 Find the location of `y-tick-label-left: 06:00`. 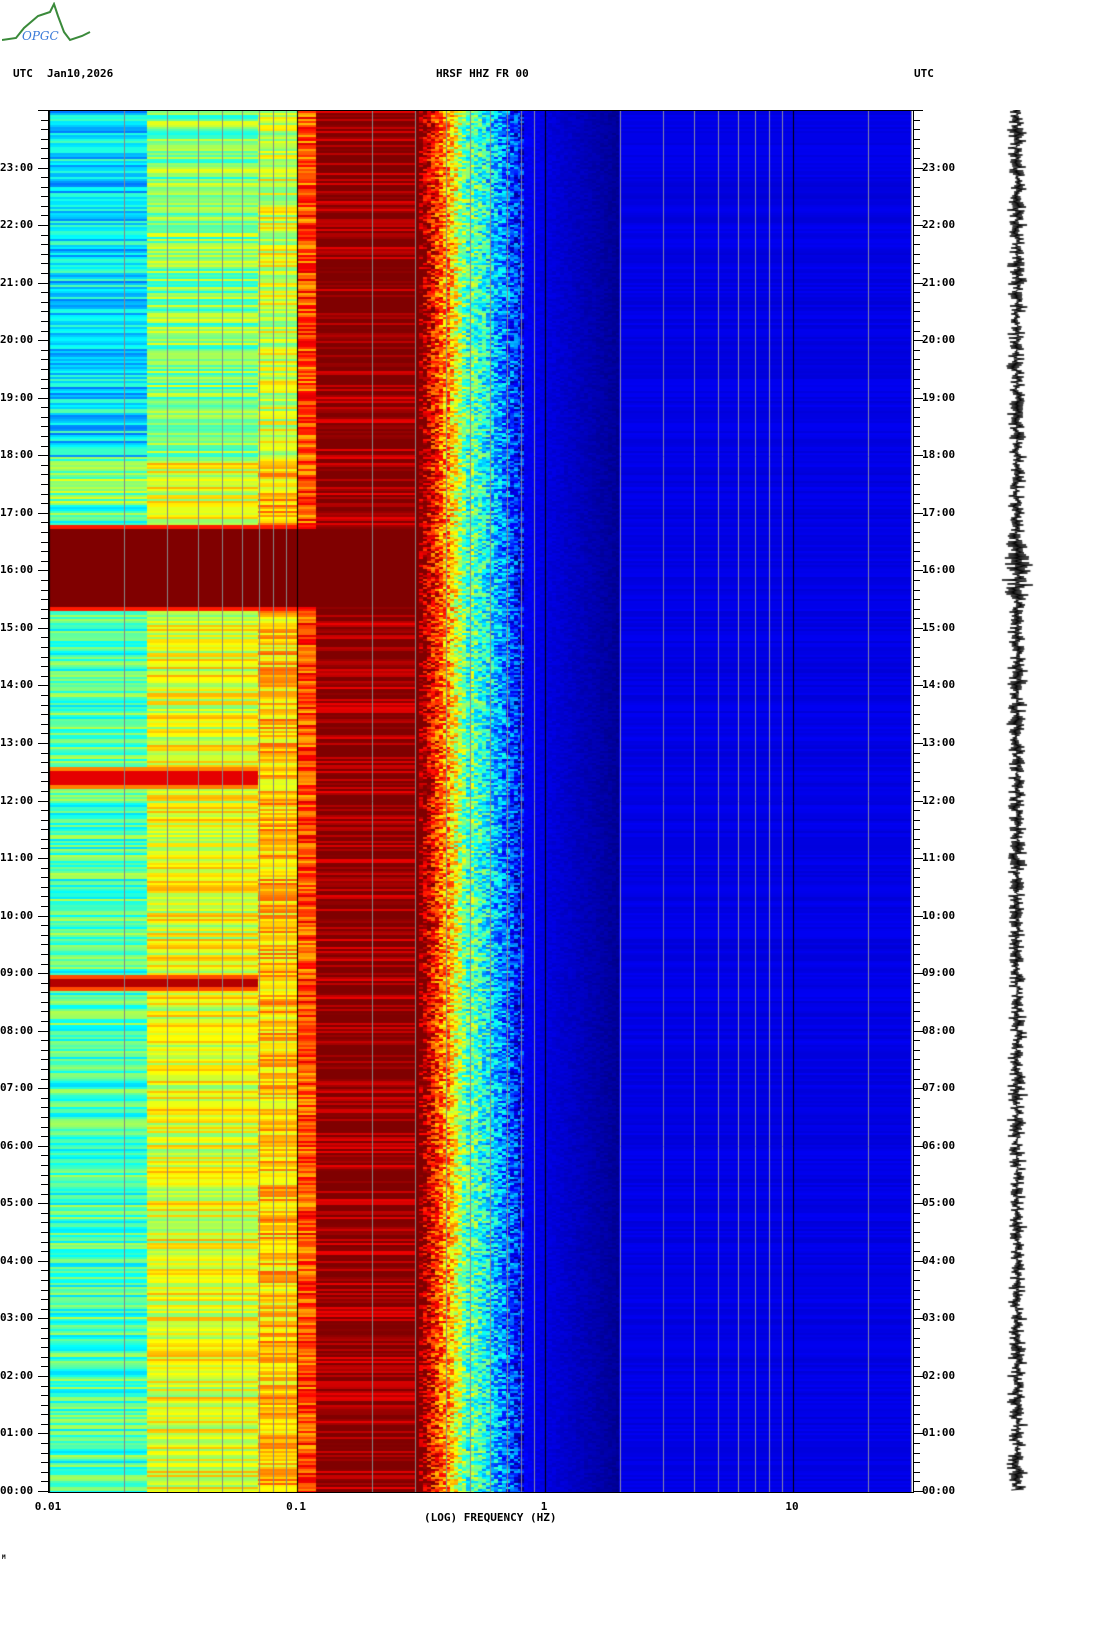

y-tick-label-left: 06:00 is located at coordinates (17, 1145).